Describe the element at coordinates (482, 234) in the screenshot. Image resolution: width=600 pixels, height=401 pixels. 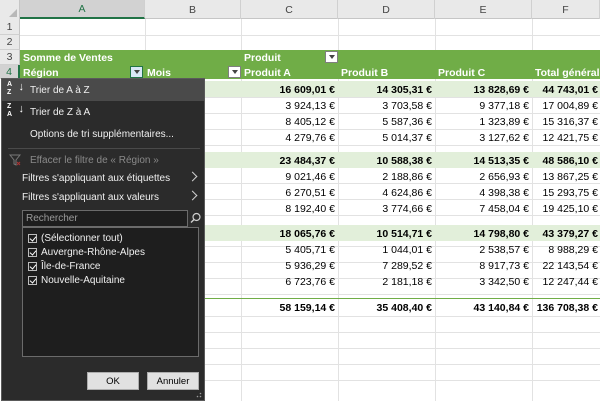
I see `pivot-value-cell: 14 798,80 €` at that location.